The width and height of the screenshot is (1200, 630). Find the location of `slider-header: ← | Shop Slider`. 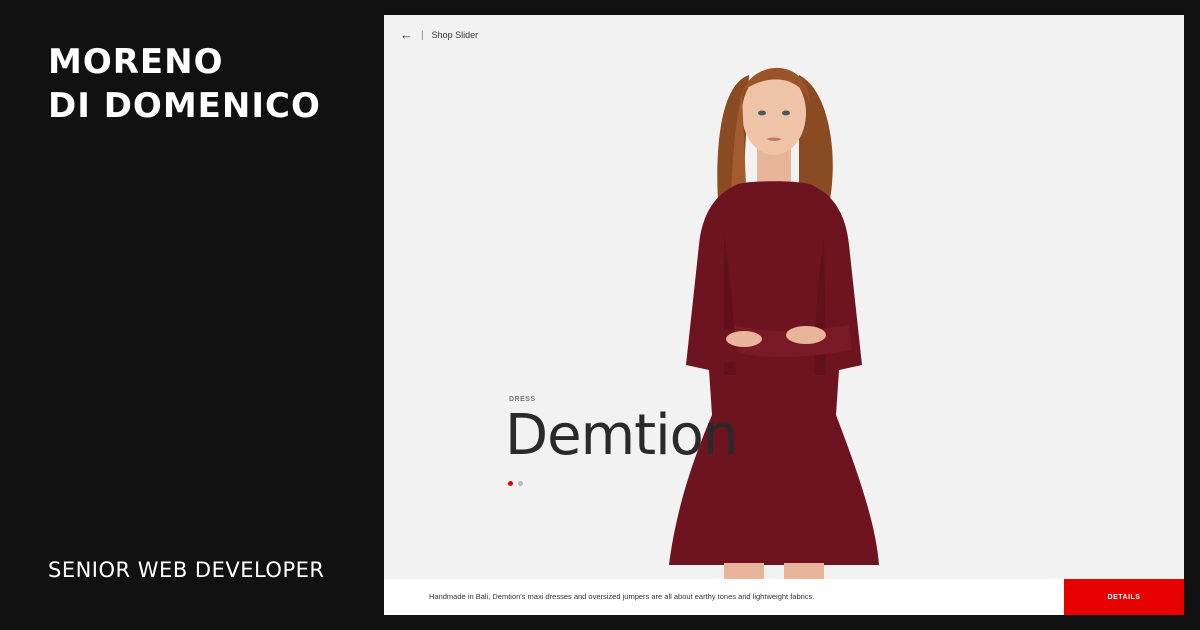

slider-header: ← | Shop Slider is located at coordinates (439, 34).